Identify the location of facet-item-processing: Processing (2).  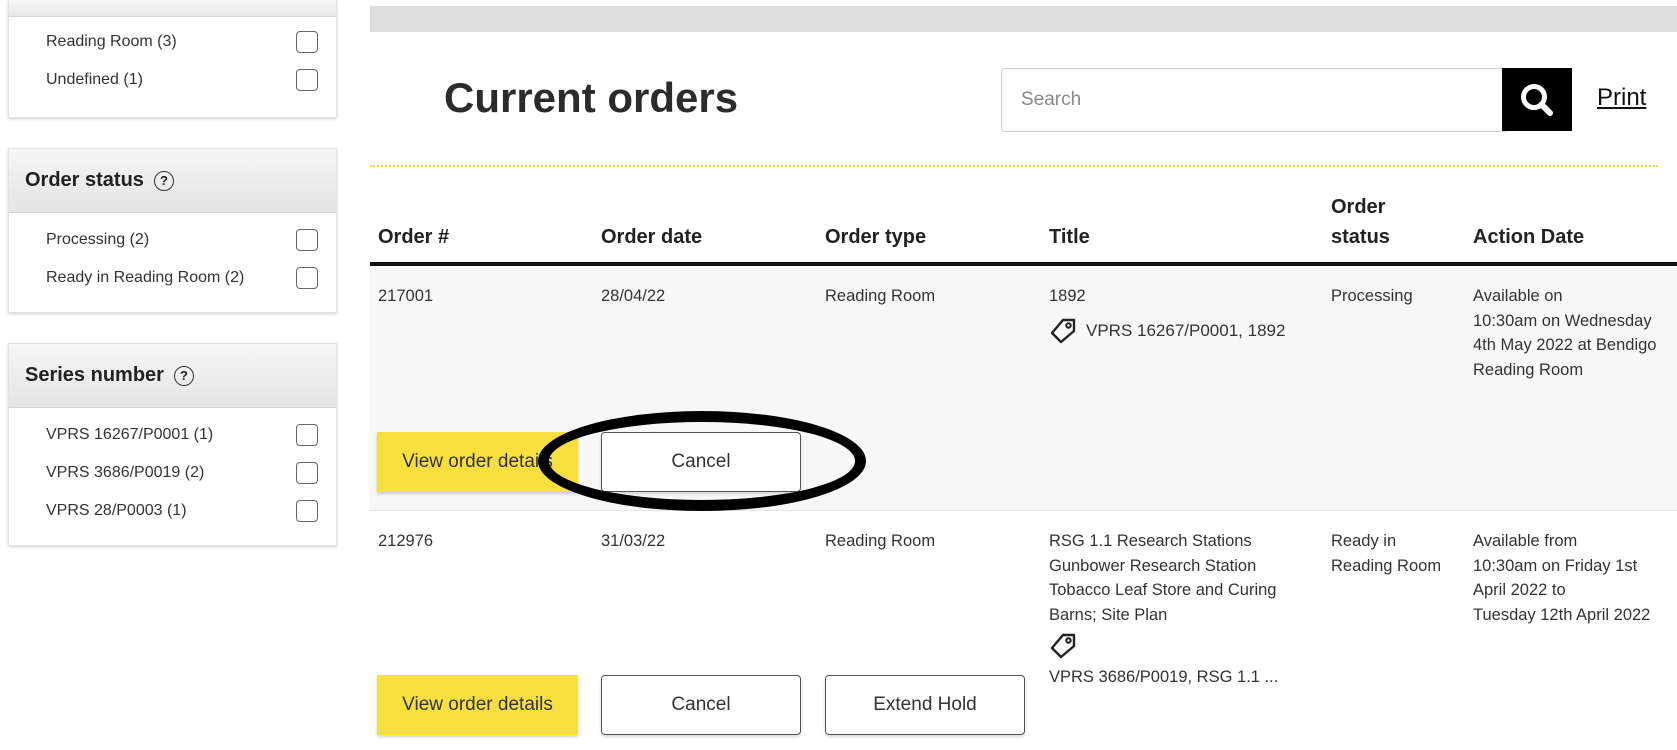
(172, 240).